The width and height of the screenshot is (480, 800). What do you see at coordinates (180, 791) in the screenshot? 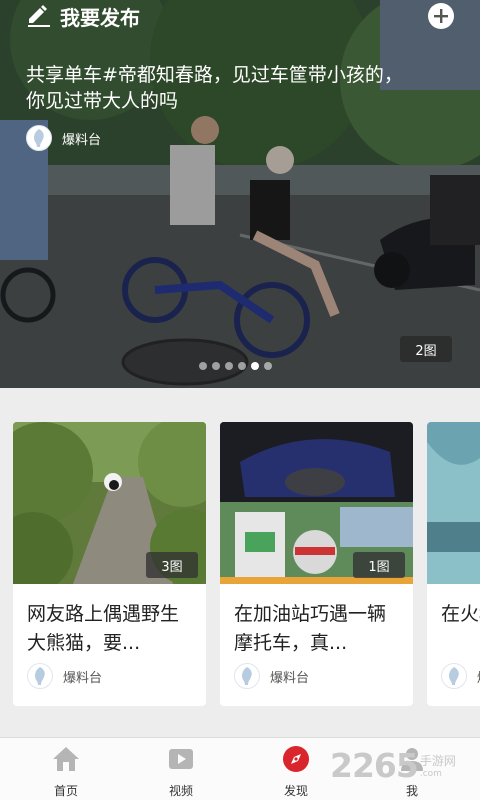
I see `tab-label: 视频` at bounding box center [180, 791].